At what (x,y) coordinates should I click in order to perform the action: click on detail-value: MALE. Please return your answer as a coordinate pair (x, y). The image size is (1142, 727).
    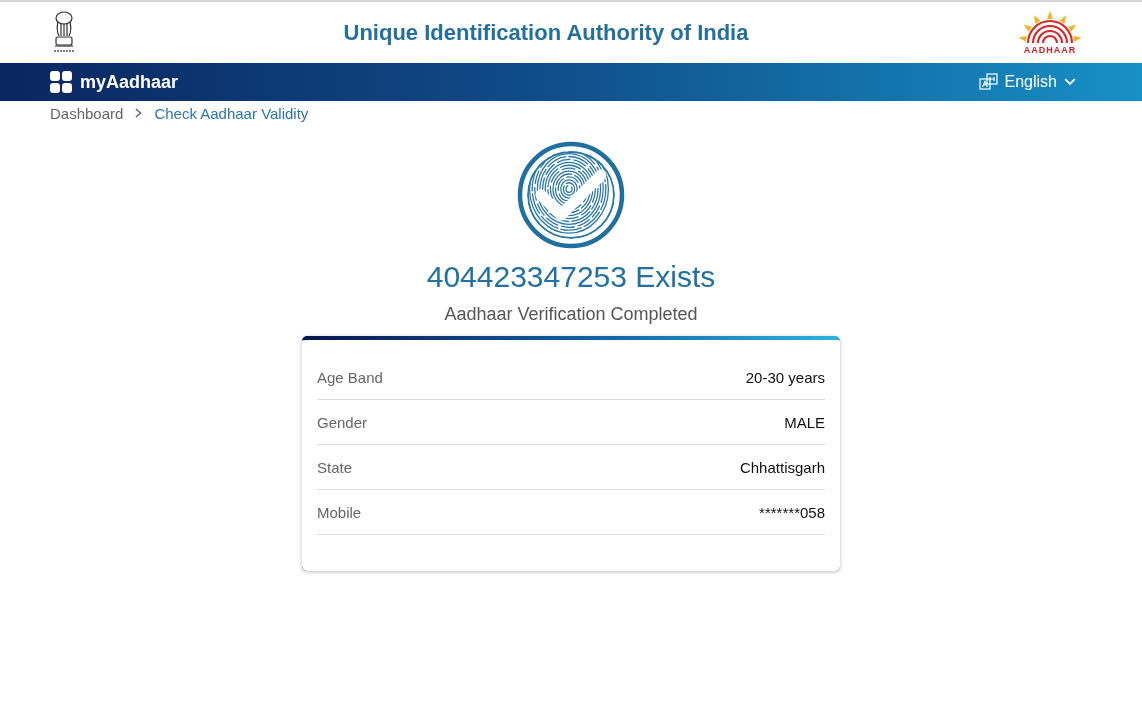
    Looking at the image, I should click on (804, 422).